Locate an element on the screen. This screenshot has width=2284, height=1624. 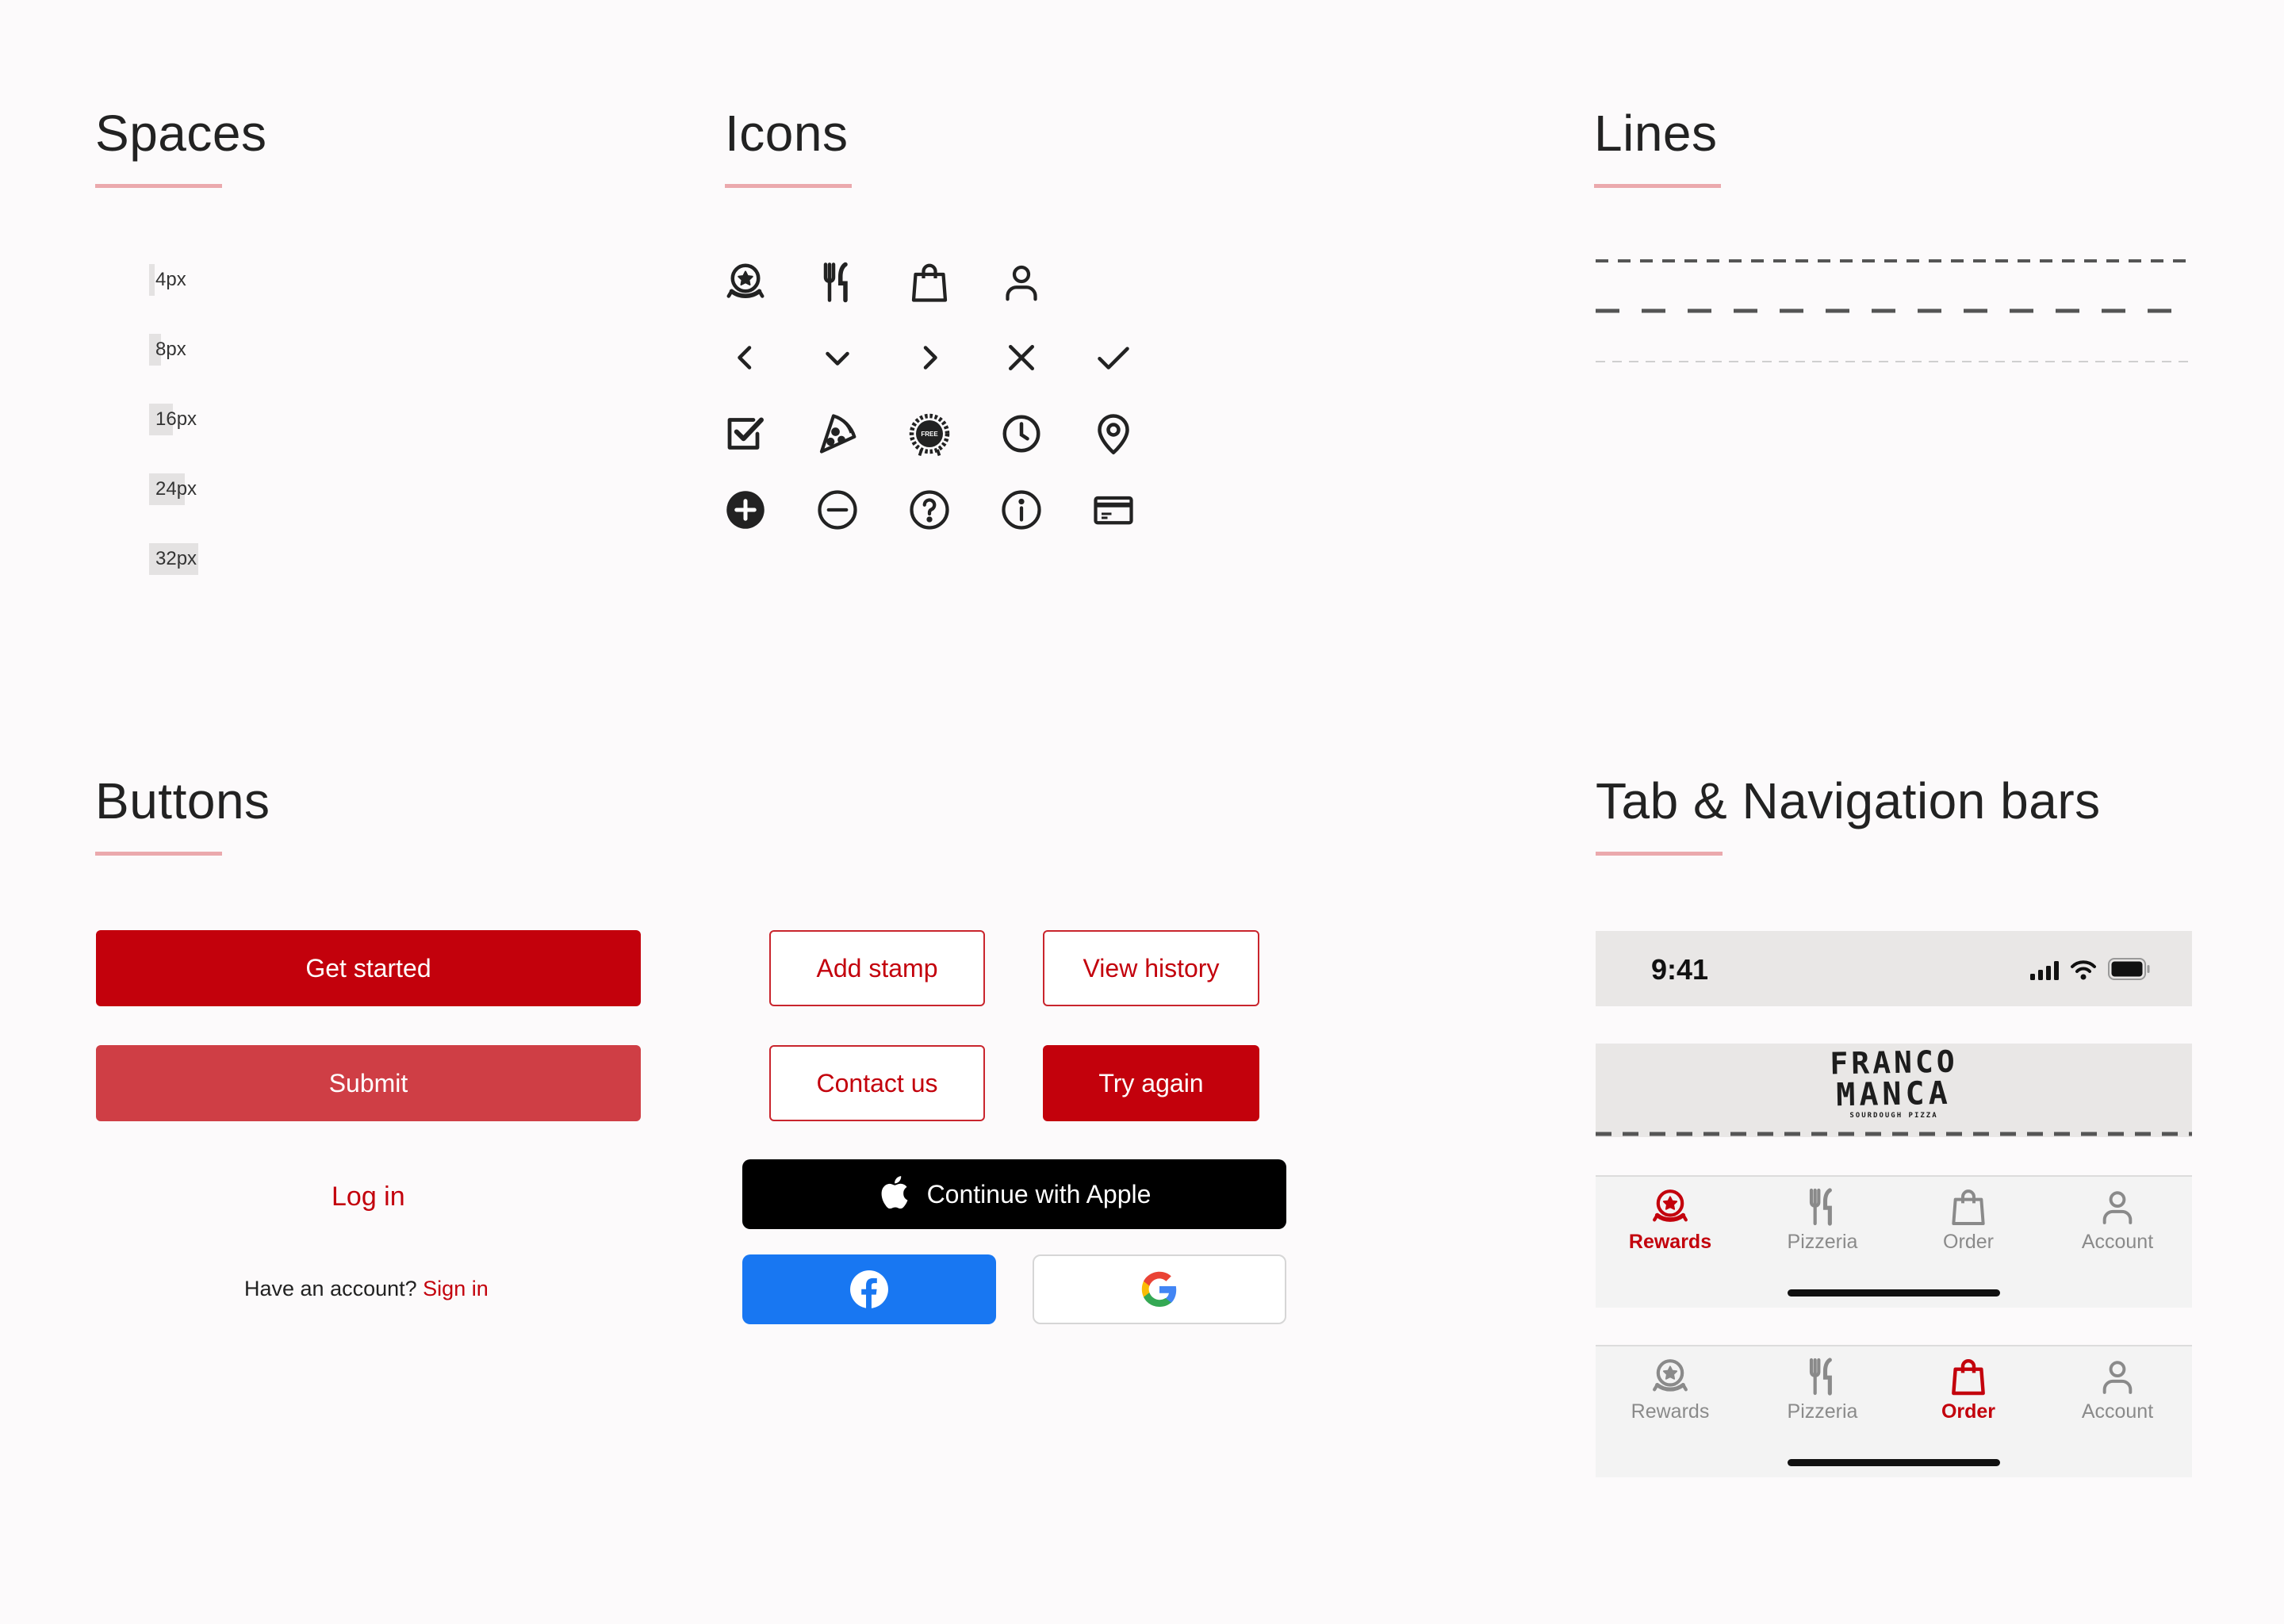
status-bar: 9:41 is located at coordinates (1894, 969).